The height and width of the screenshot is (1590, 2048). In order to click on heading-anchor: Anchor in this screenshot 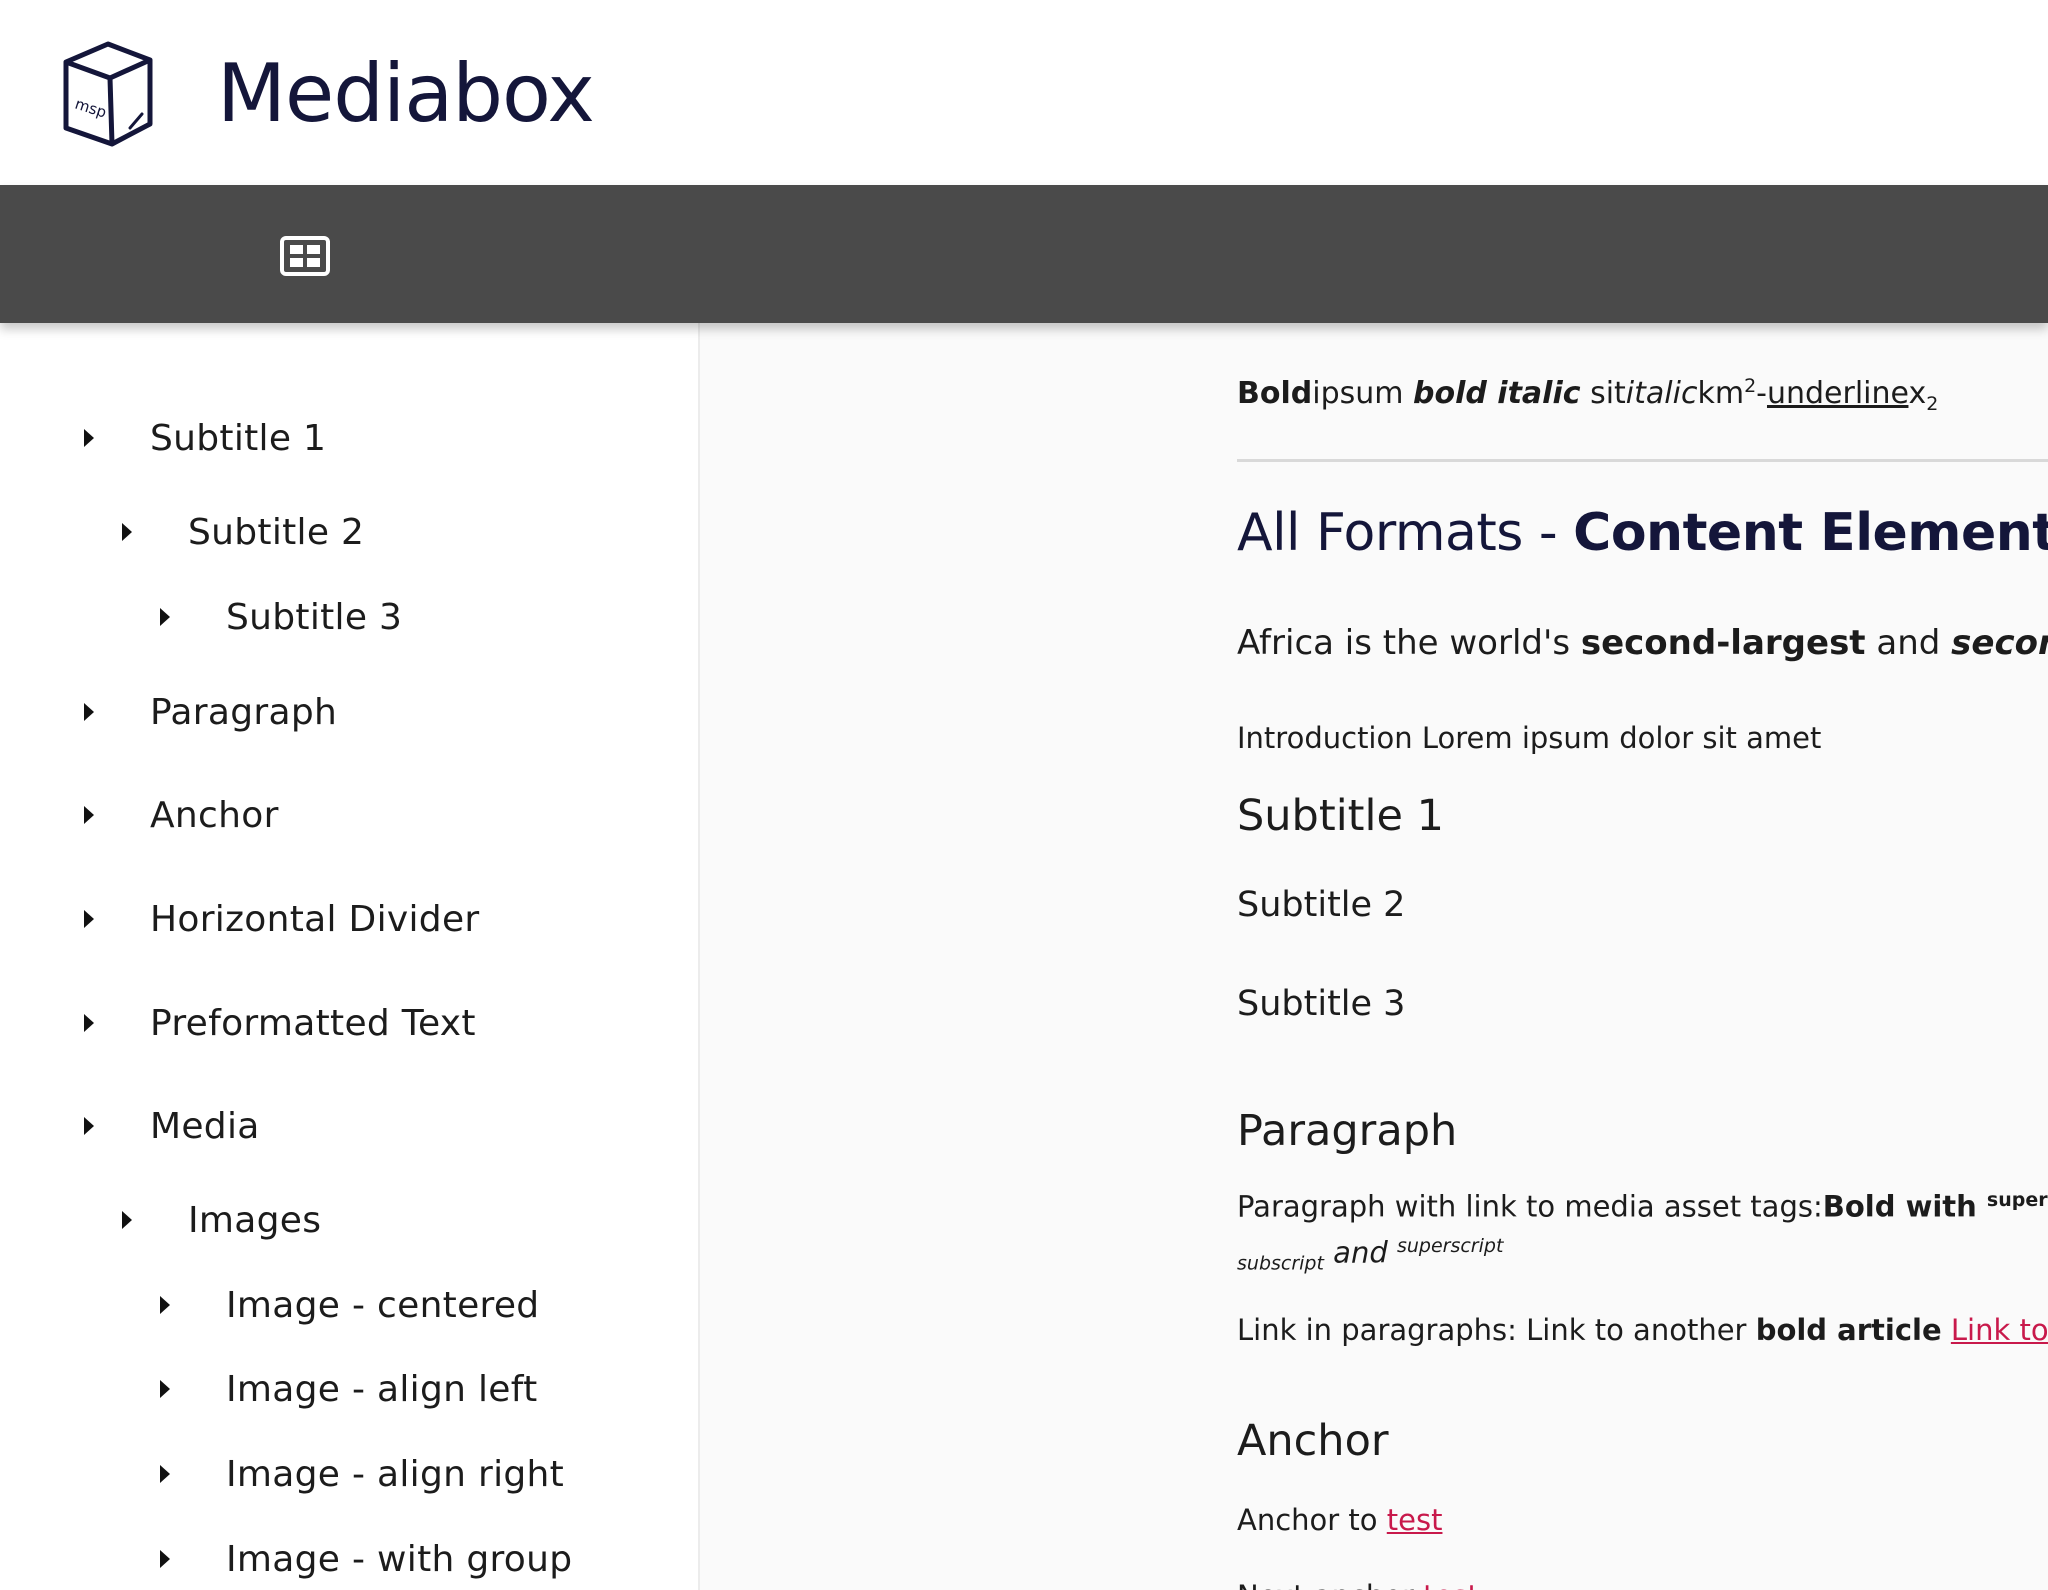, I will do `click(1313, 1441)`.